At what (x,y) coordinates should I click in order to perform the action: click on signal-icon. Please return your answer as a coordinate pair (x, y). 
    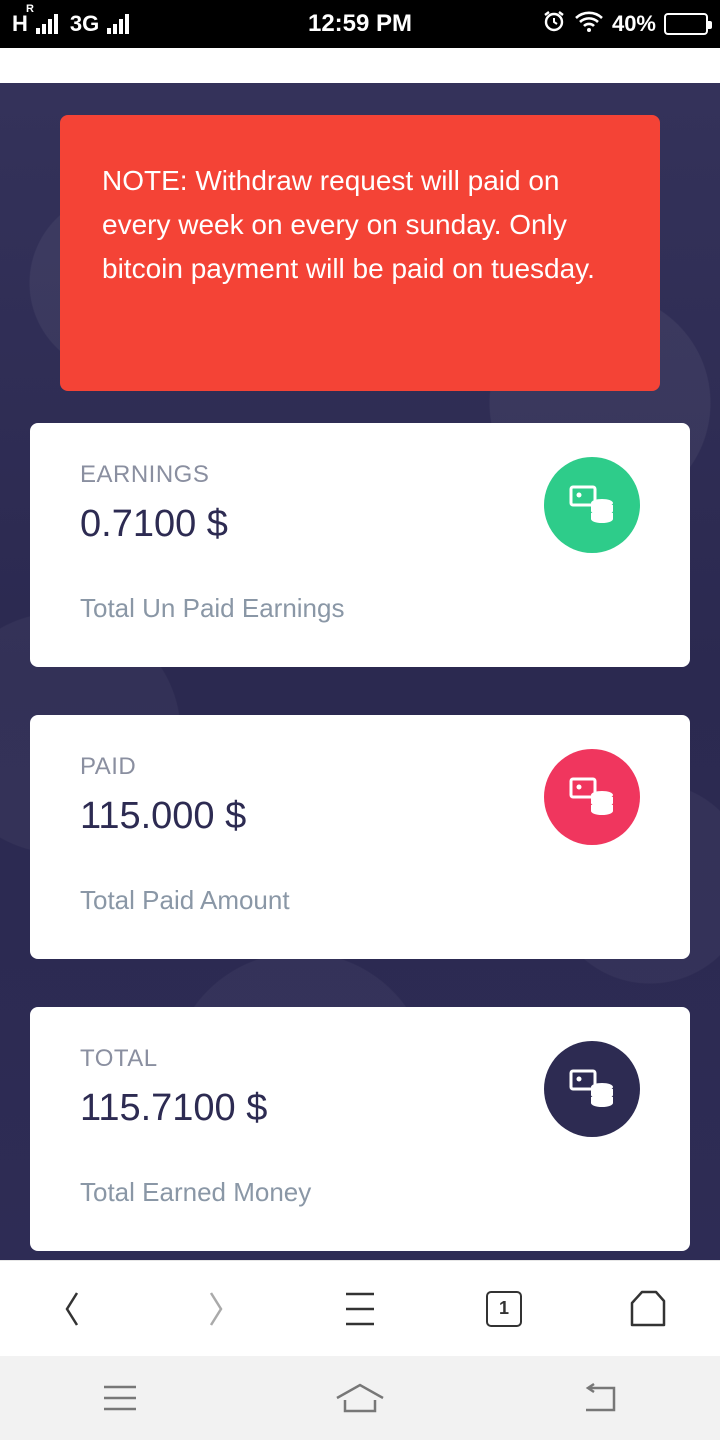
    Looking at the image, I should click on (46, 24).